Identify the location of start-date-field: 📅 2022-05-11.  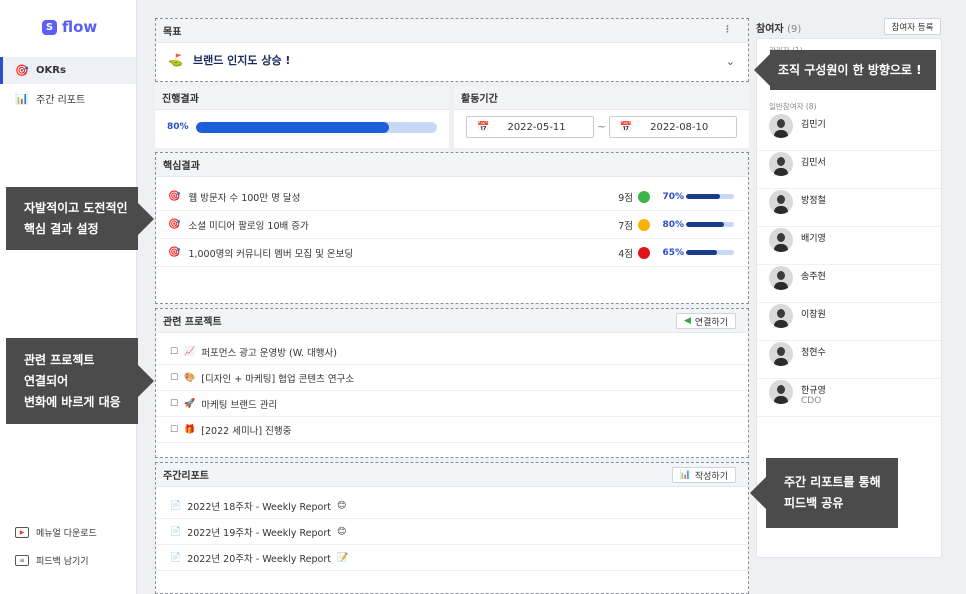
(530, 127).